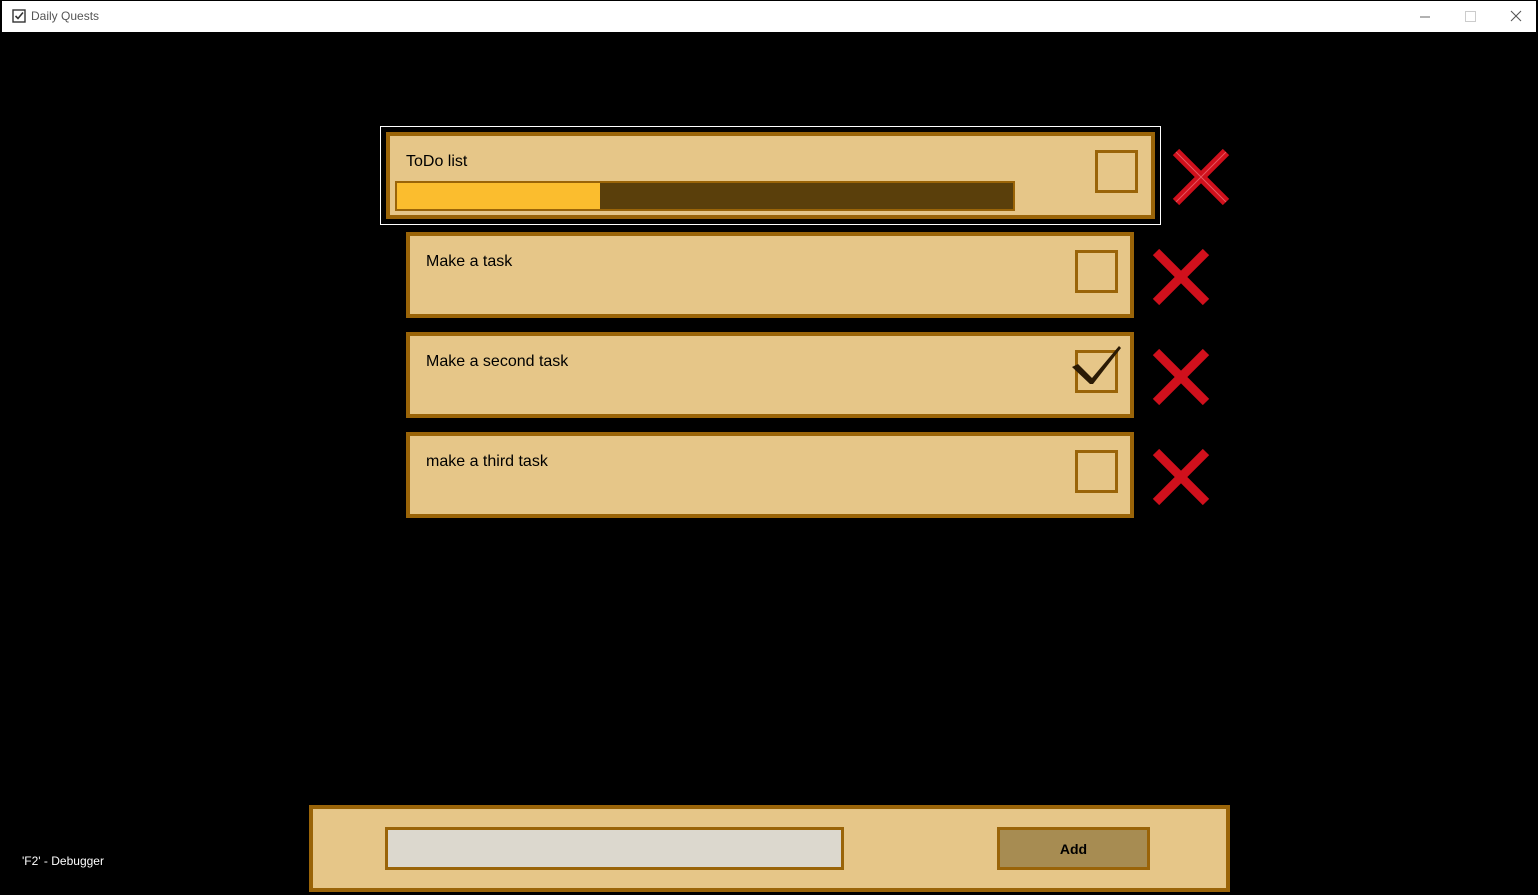 This screenshot has width=1538, height=895. Describe the element at coordinates (1116, 171) in the screenshot. I see `main-task-checkbox` at that location.